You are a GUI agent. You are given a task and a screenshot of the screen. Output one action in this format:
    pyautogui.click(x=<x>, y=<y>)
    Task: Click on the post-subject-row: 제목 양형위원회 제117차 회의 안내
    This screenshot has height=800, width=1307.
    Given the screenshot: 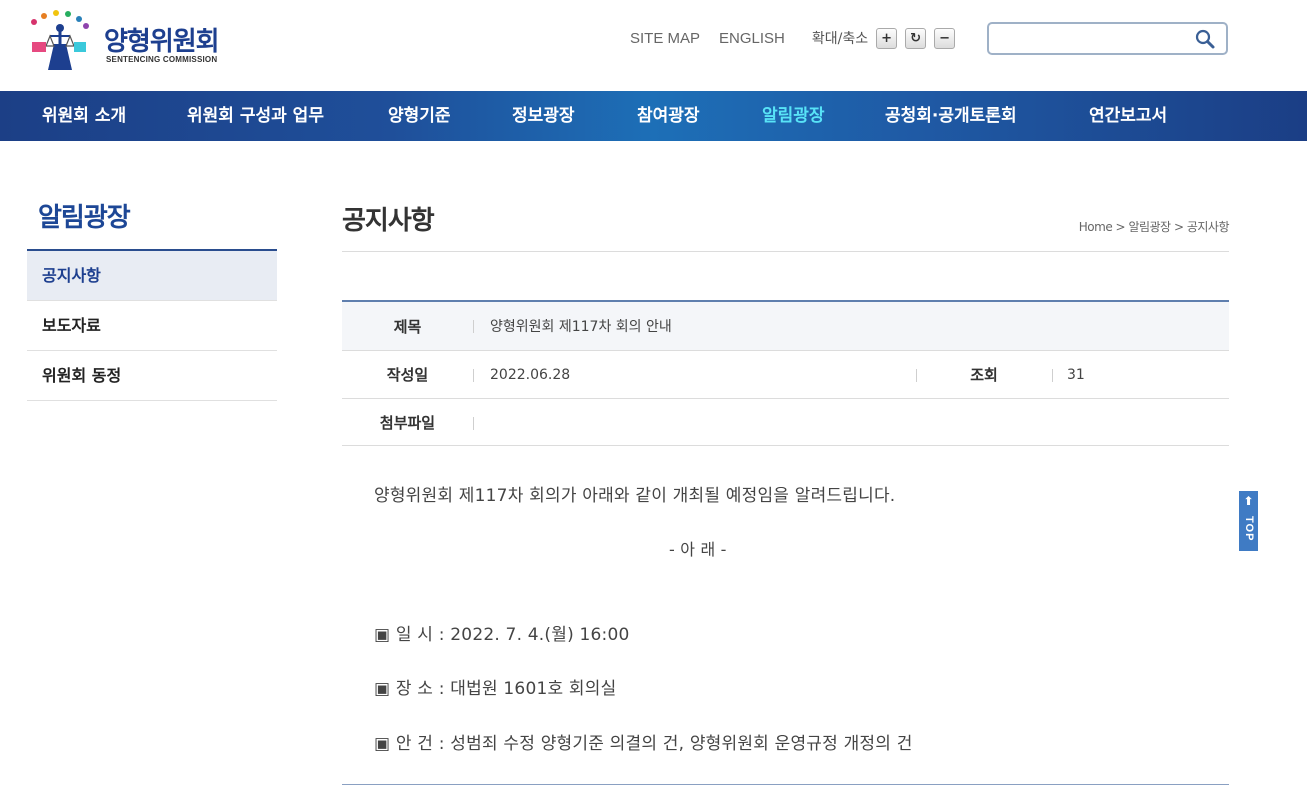 What is the action you would take?
    pyautogui.click(x=785, y=326)
    